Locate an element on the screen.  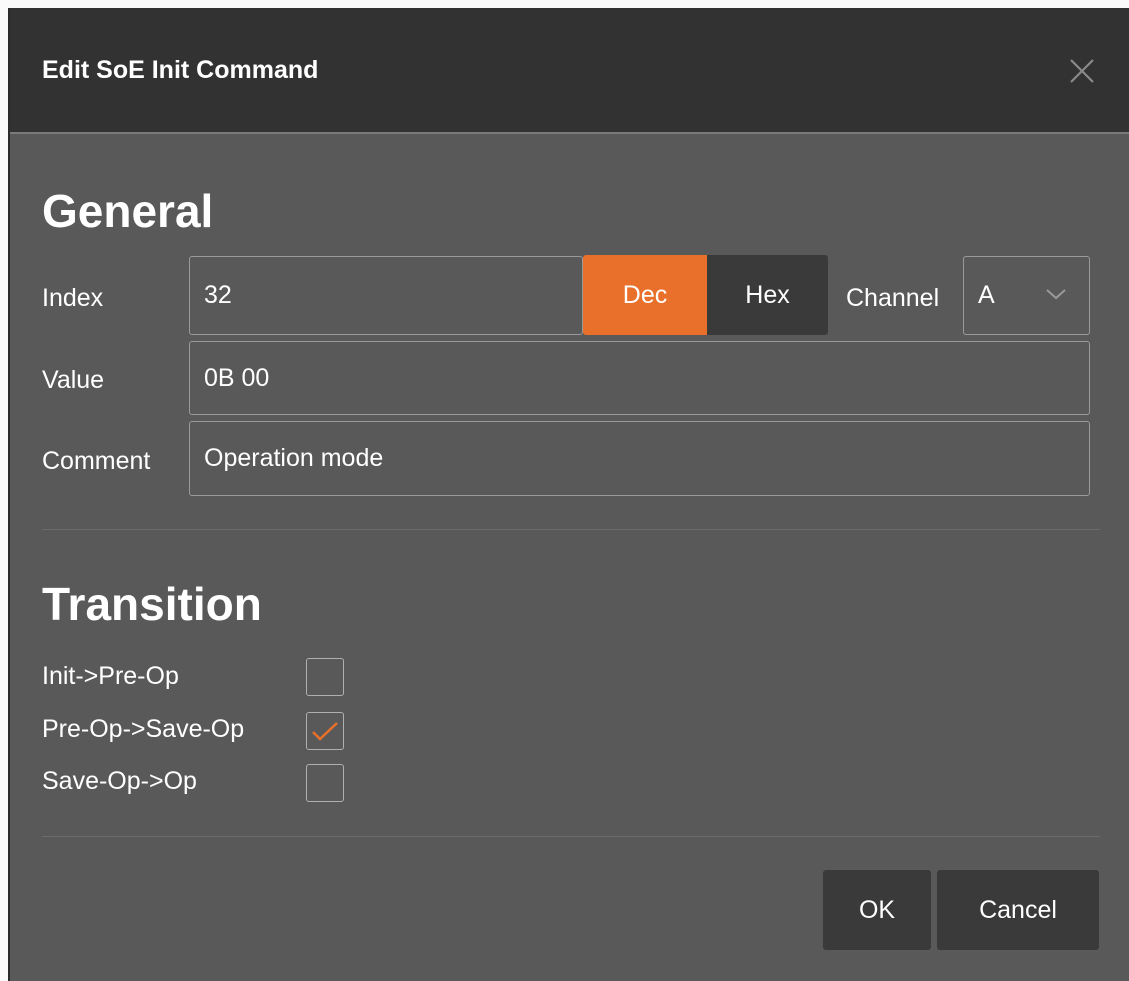
cancel-button: Cancel is located at coordinates (1018, 910).